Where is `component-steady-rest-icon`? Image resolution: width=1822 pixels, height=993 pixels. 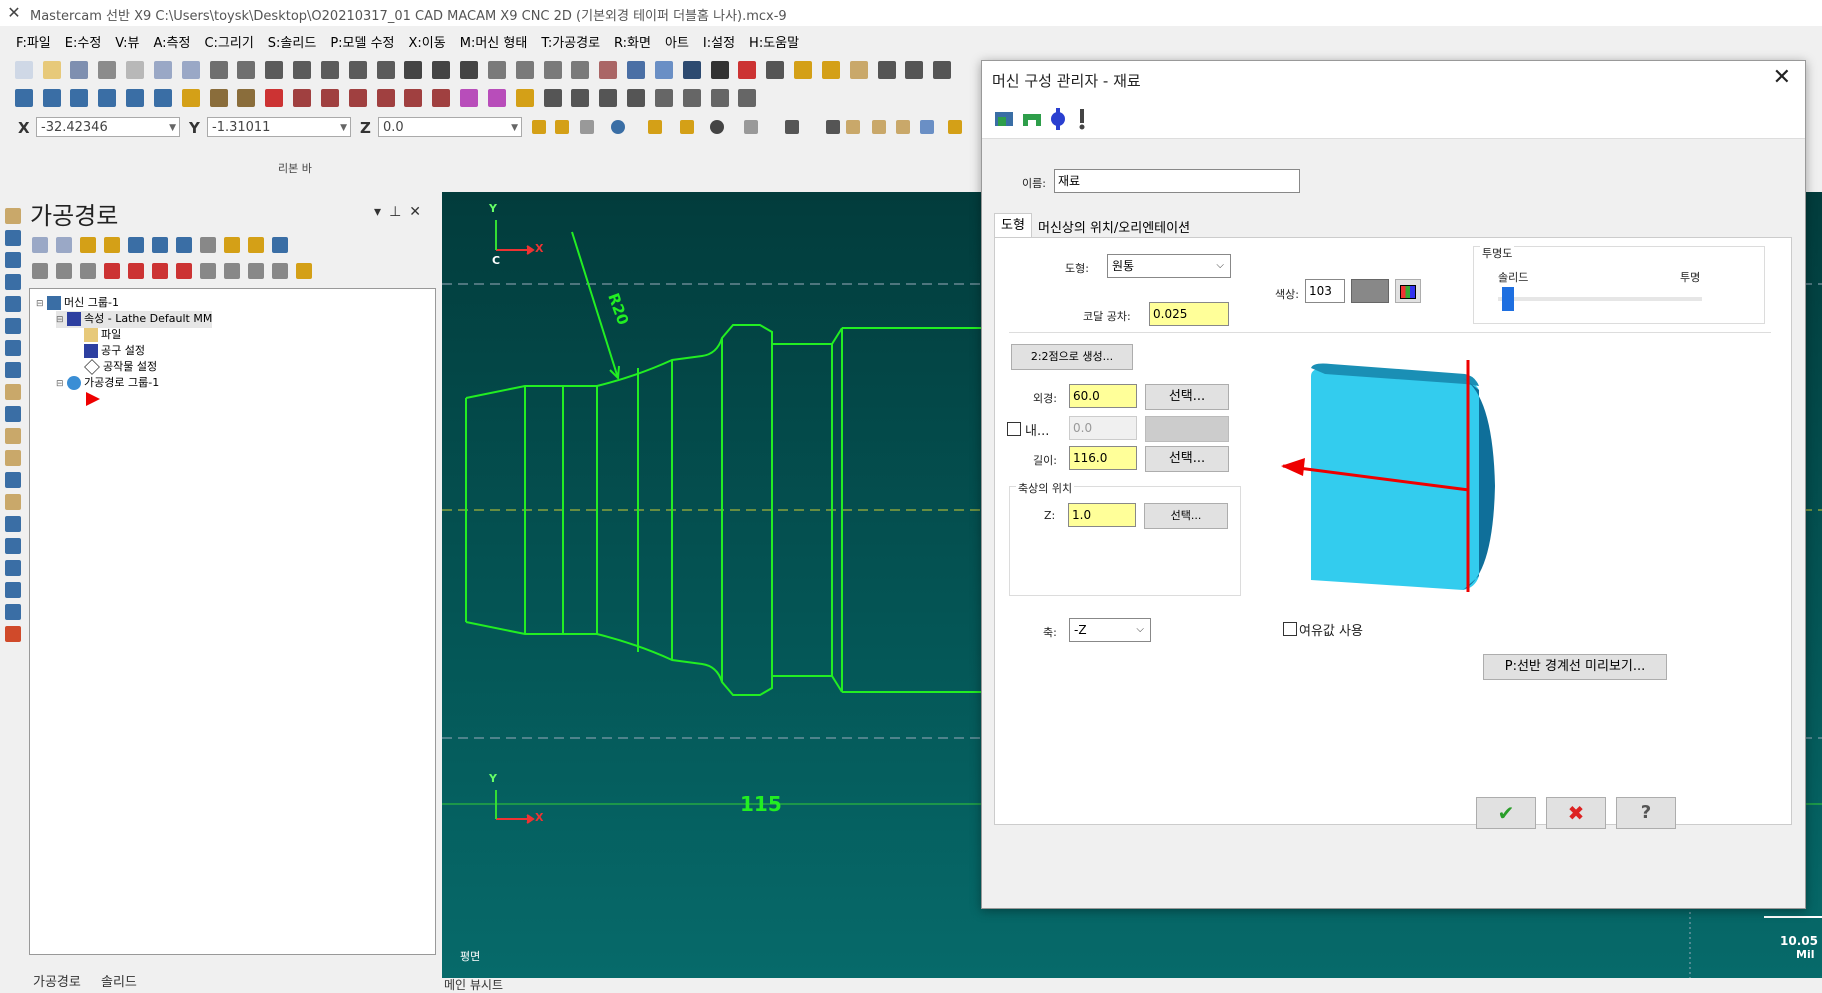 component-steady-rest-icon is located at coordinates (1082, 119).